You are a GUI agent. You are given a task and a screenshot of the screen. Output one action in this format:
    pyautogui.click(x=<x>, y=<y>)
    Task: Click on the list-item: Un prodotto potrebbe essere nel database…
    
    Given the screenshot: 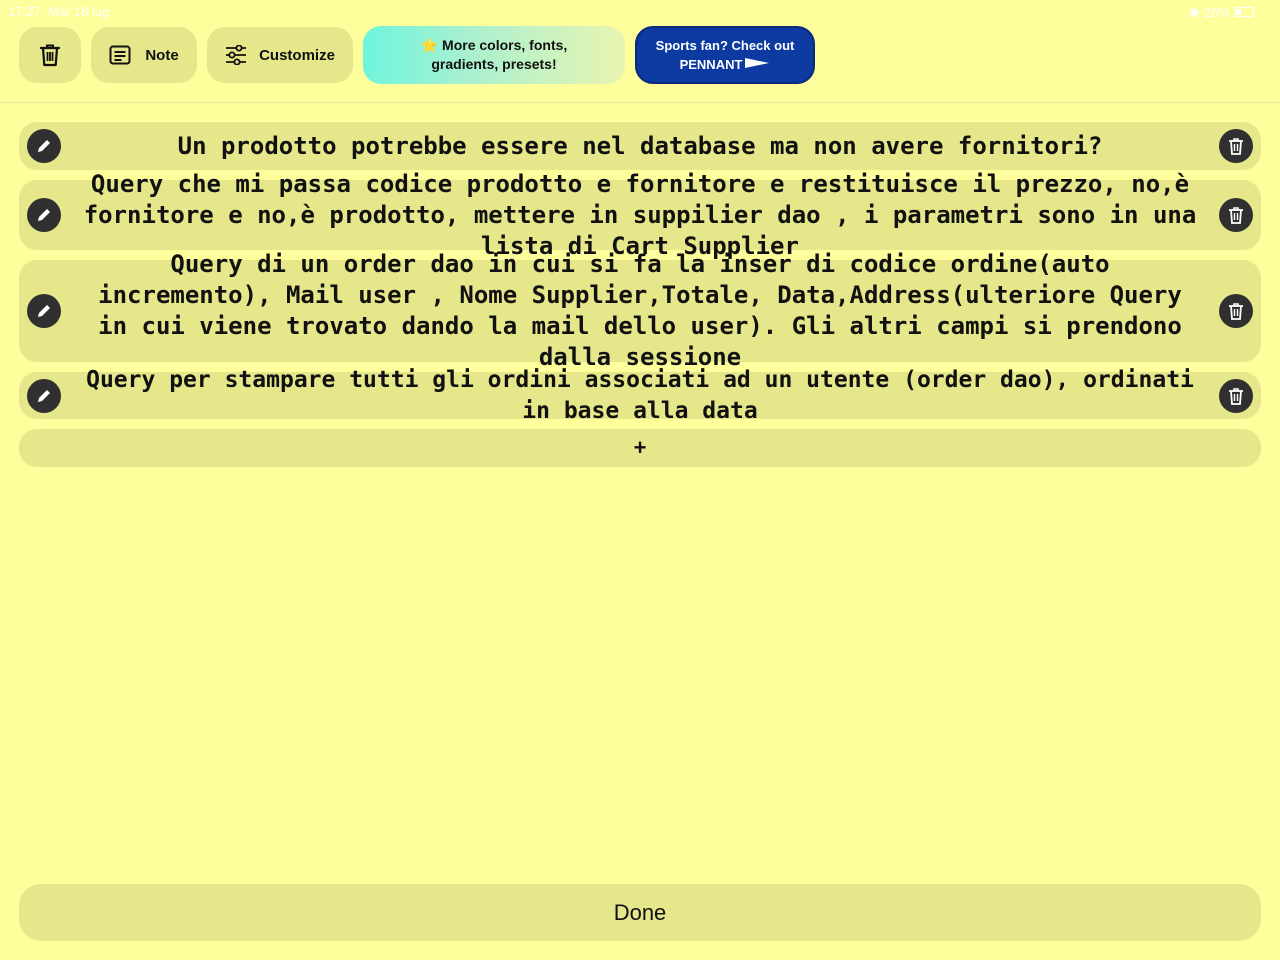 What is the action you would take?
    pyautogui.click(x=640, y=146)
    